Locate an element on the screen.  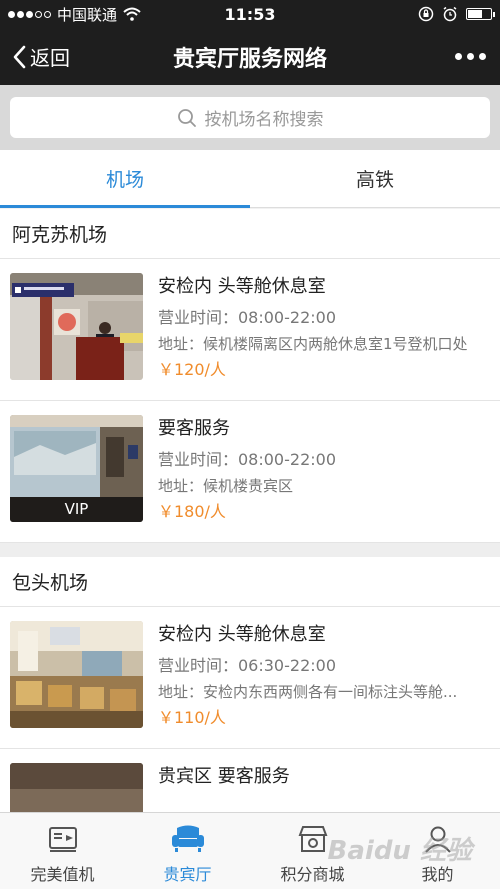
tab-points-mall: 积分商城 is located at coordinates (312, 851).